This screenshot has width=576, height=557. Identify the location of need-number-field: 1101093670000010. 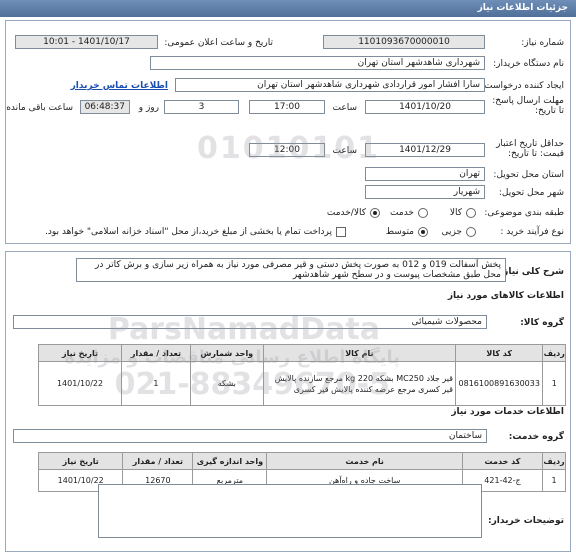
(404, 42).